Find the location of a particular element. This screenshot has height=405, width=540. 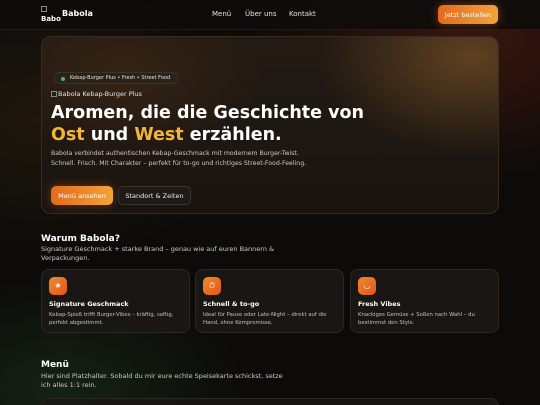

logo-image: Babo is located at coordinates (51, 15).